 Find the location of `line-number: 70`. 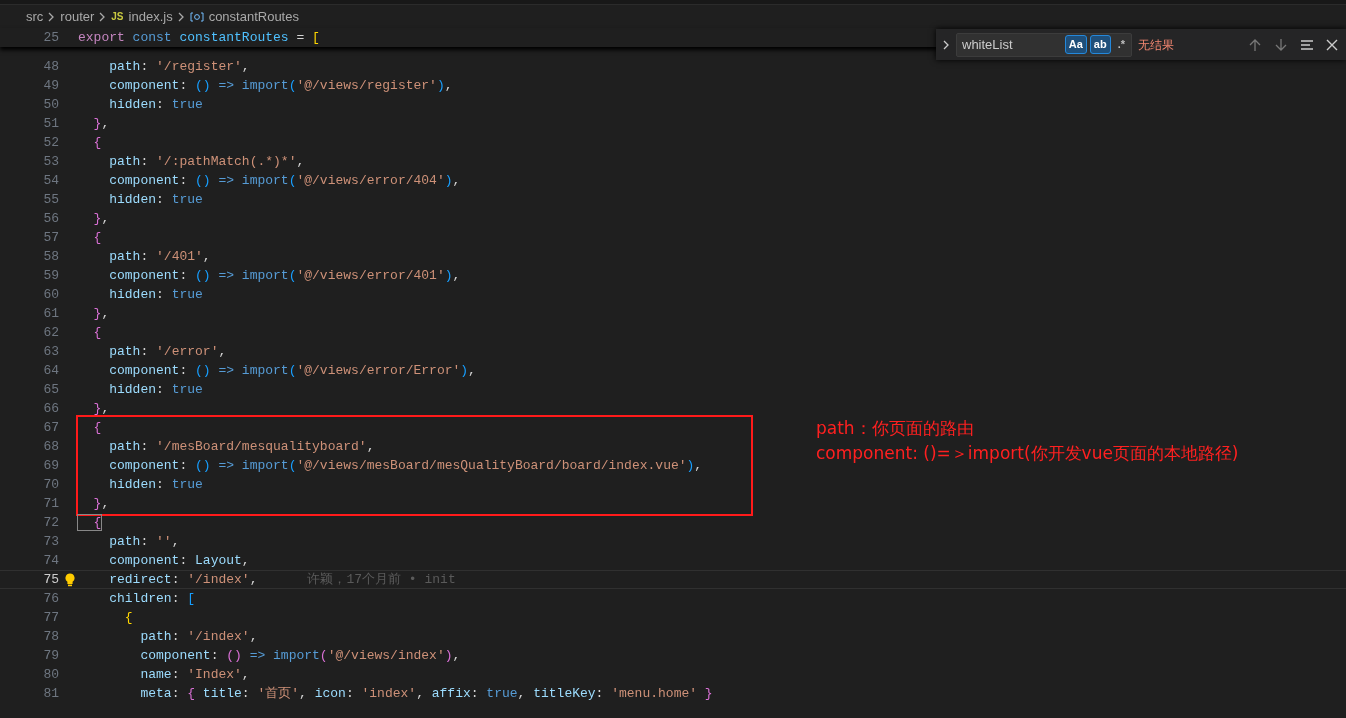

line-number: 70 is located at coordinates (51, 484).